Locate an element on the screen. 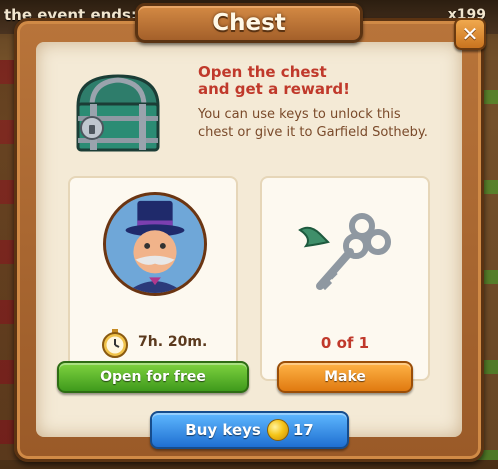 The width and height of the screenshot is (498, 469). key-progress-text: 0 of 1 is located at coordinates (345, 343).